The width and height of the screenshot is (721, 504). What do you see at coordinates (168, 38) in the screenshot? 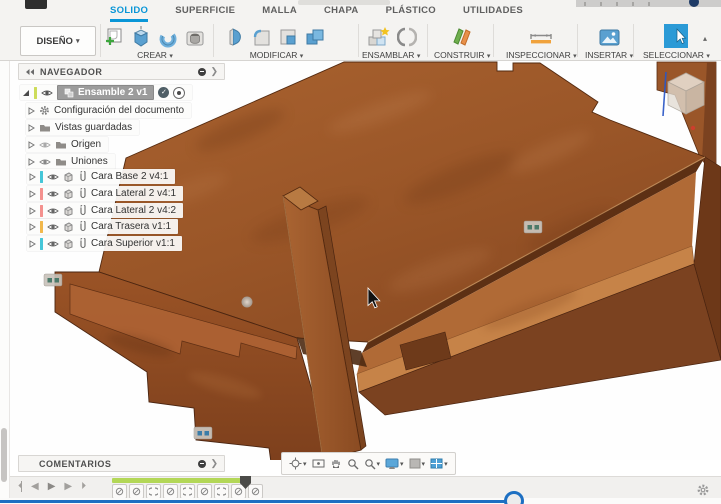
I see `revolve-icon` at bounding box center [168, 38].